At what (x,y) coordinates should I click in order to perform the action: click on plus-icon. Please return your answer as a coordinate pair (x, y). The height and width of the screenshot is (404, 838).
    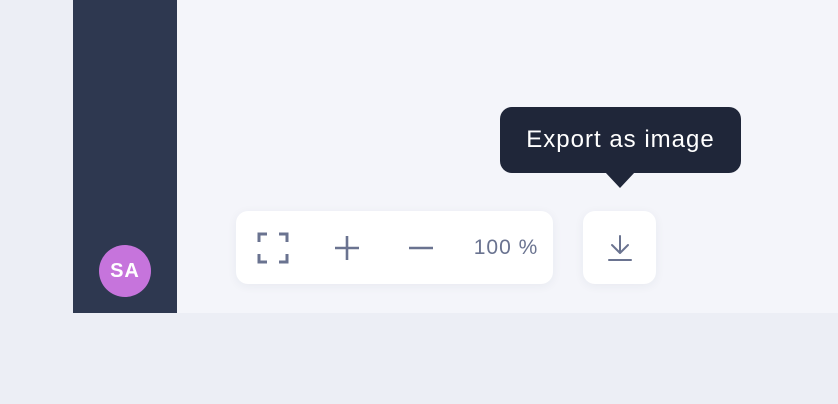
    Looking at the image, I should click on (347, 247).